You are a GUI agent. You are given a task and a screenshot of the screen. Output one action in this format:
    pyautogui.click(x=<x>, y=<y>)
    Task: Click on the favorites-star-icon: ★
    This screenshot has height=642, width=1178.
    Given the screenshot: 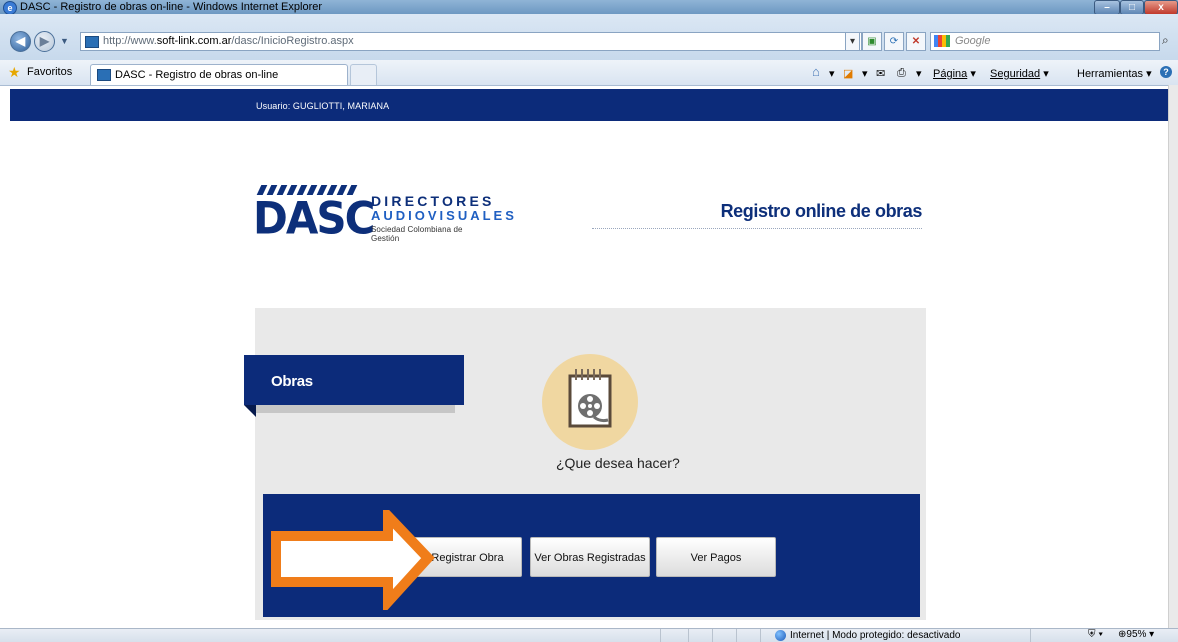 What is the action you would take?
    pyautogui.click(x=14, y=72)
    